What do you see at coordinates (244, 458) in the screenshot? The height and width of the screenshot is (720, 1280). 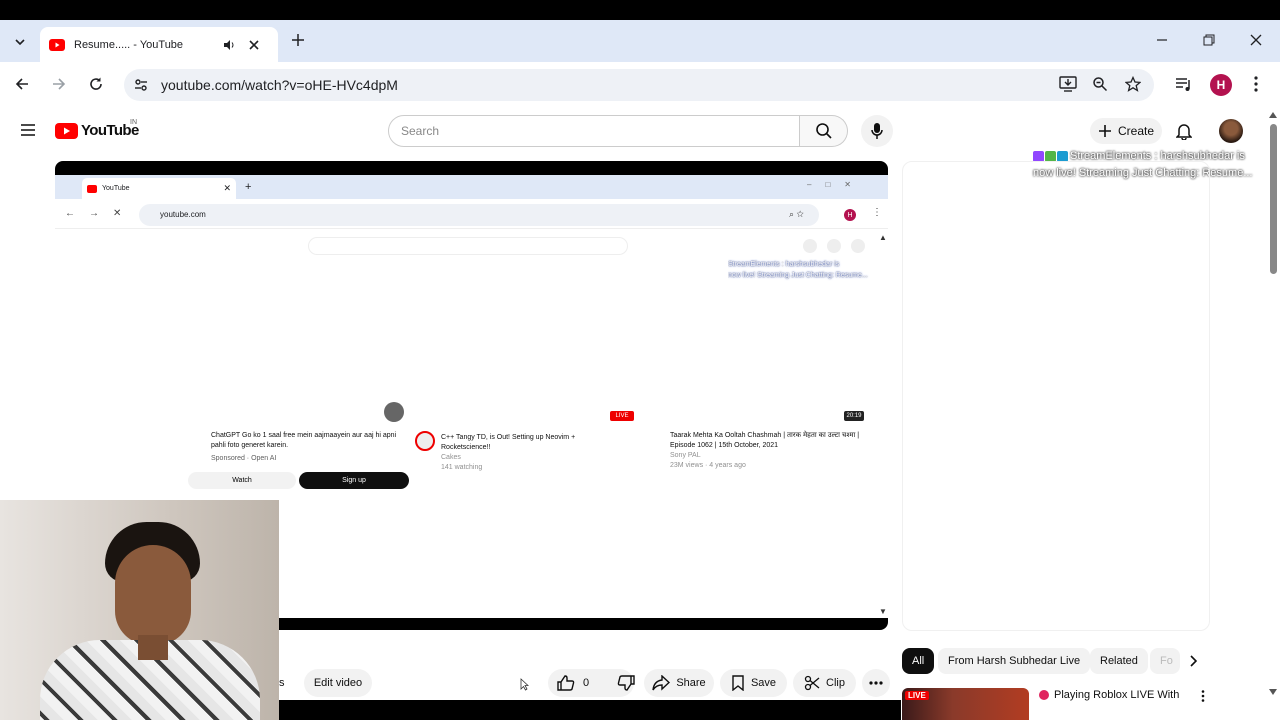 I see `ad-meta: Sponsored · Open AI` at bounding box center [244, 458].